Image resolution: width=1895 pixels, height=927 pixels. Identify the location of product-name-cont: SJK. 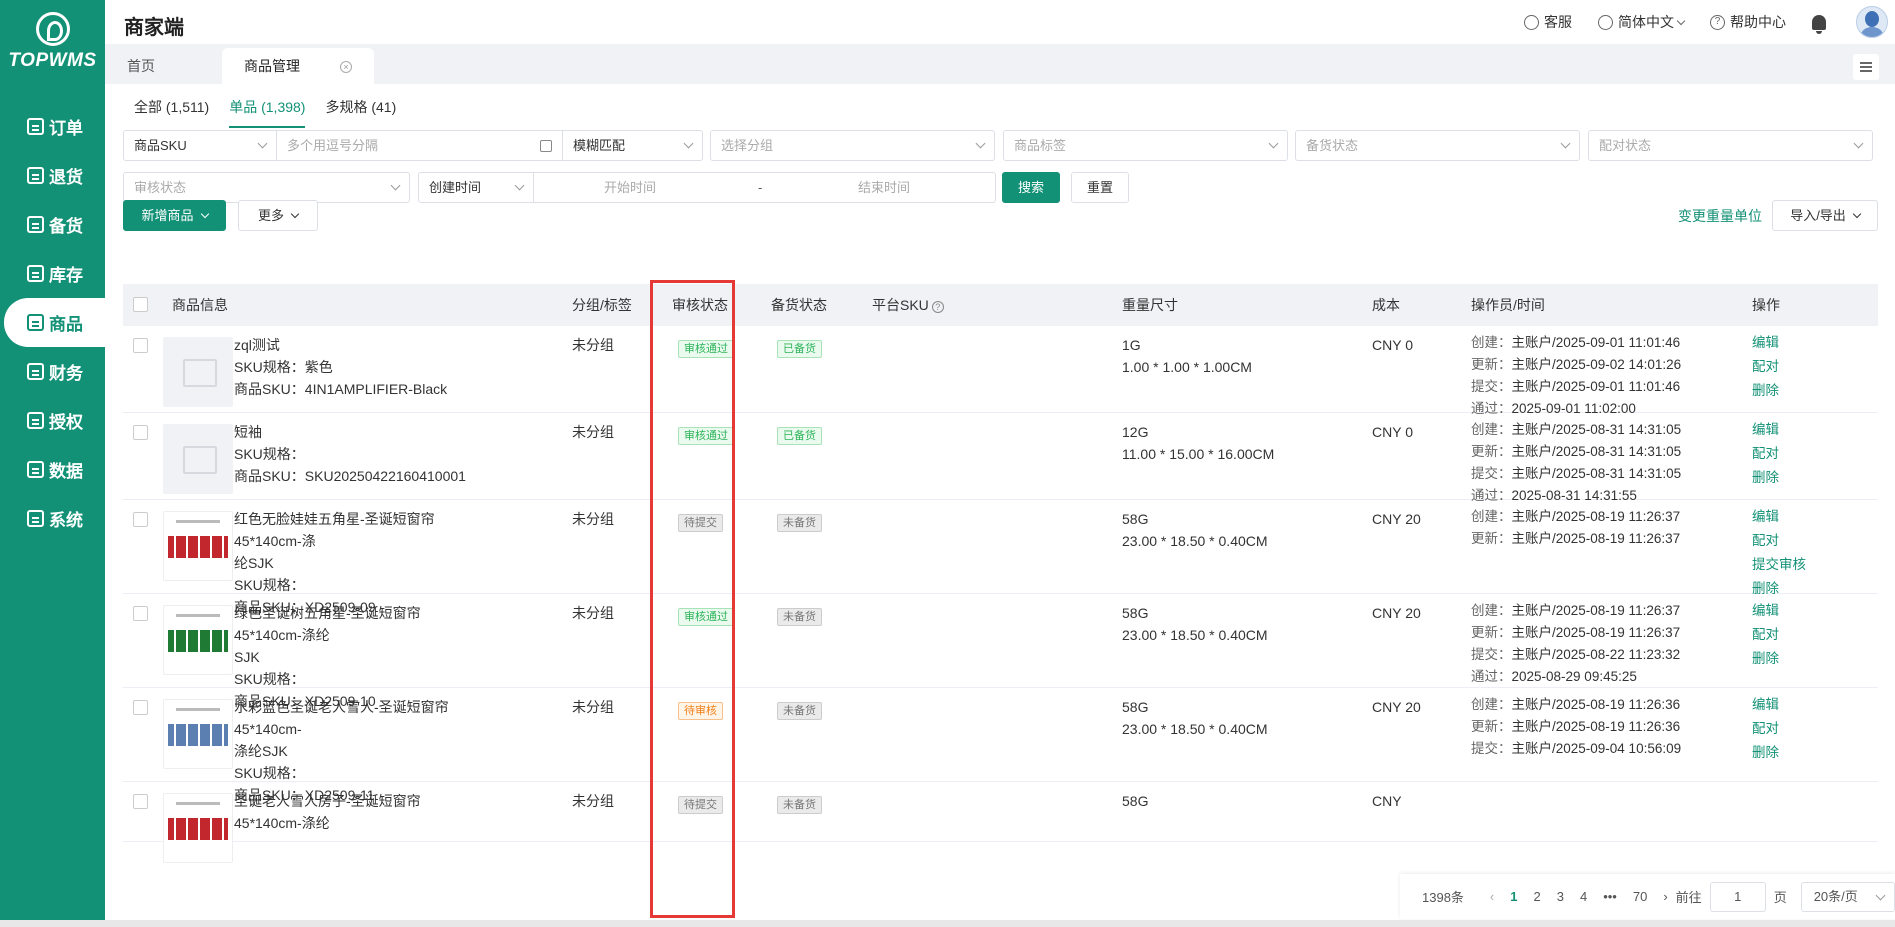
(247, 657).